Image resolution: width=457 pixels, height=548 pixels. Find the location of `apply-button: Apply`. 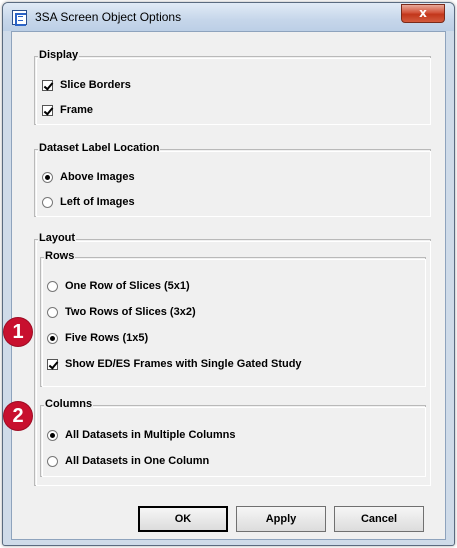

apply-button: Apply is located at coordinates (281, 519).